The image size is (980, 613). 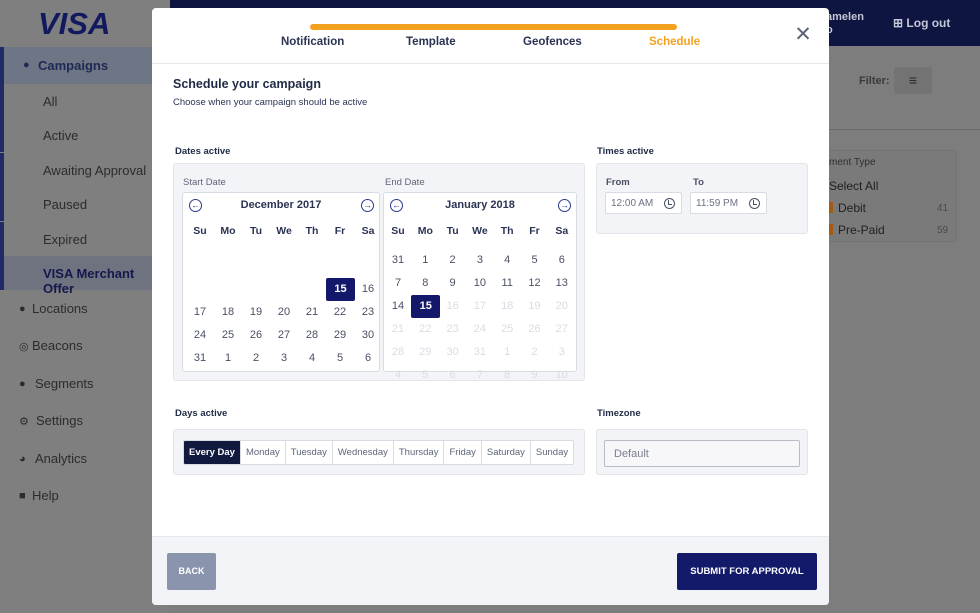 I want to click on from-time-input: 12:00 AM, so click(x=643, y=203).